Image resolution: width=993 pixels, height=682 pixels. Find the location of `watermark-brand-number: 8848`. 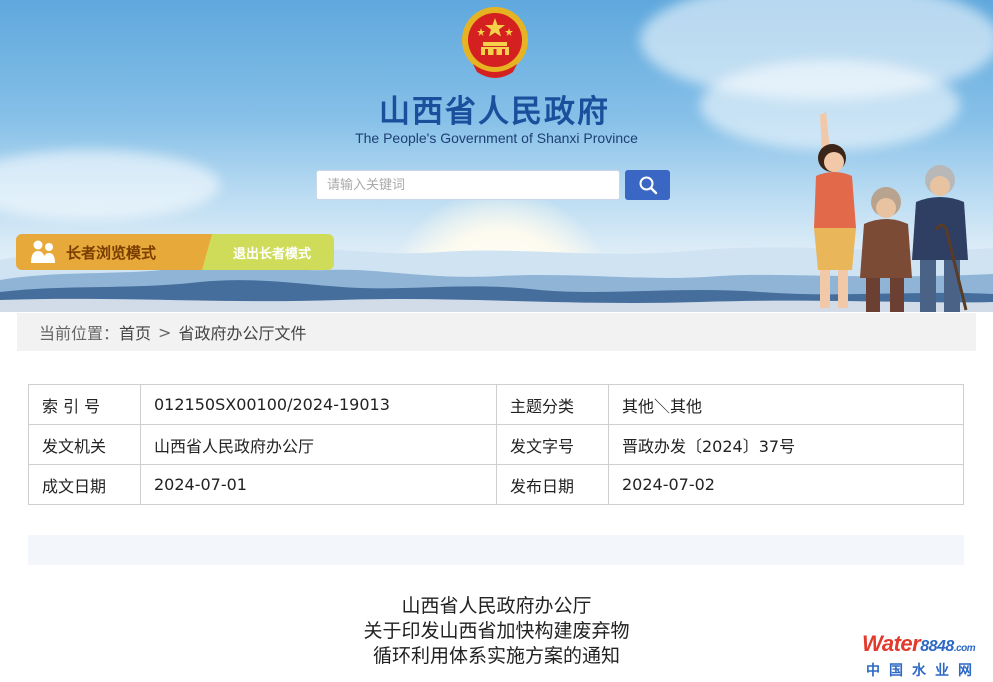

watermark-brand-number: 8848 is located at coordinates (937, 646).